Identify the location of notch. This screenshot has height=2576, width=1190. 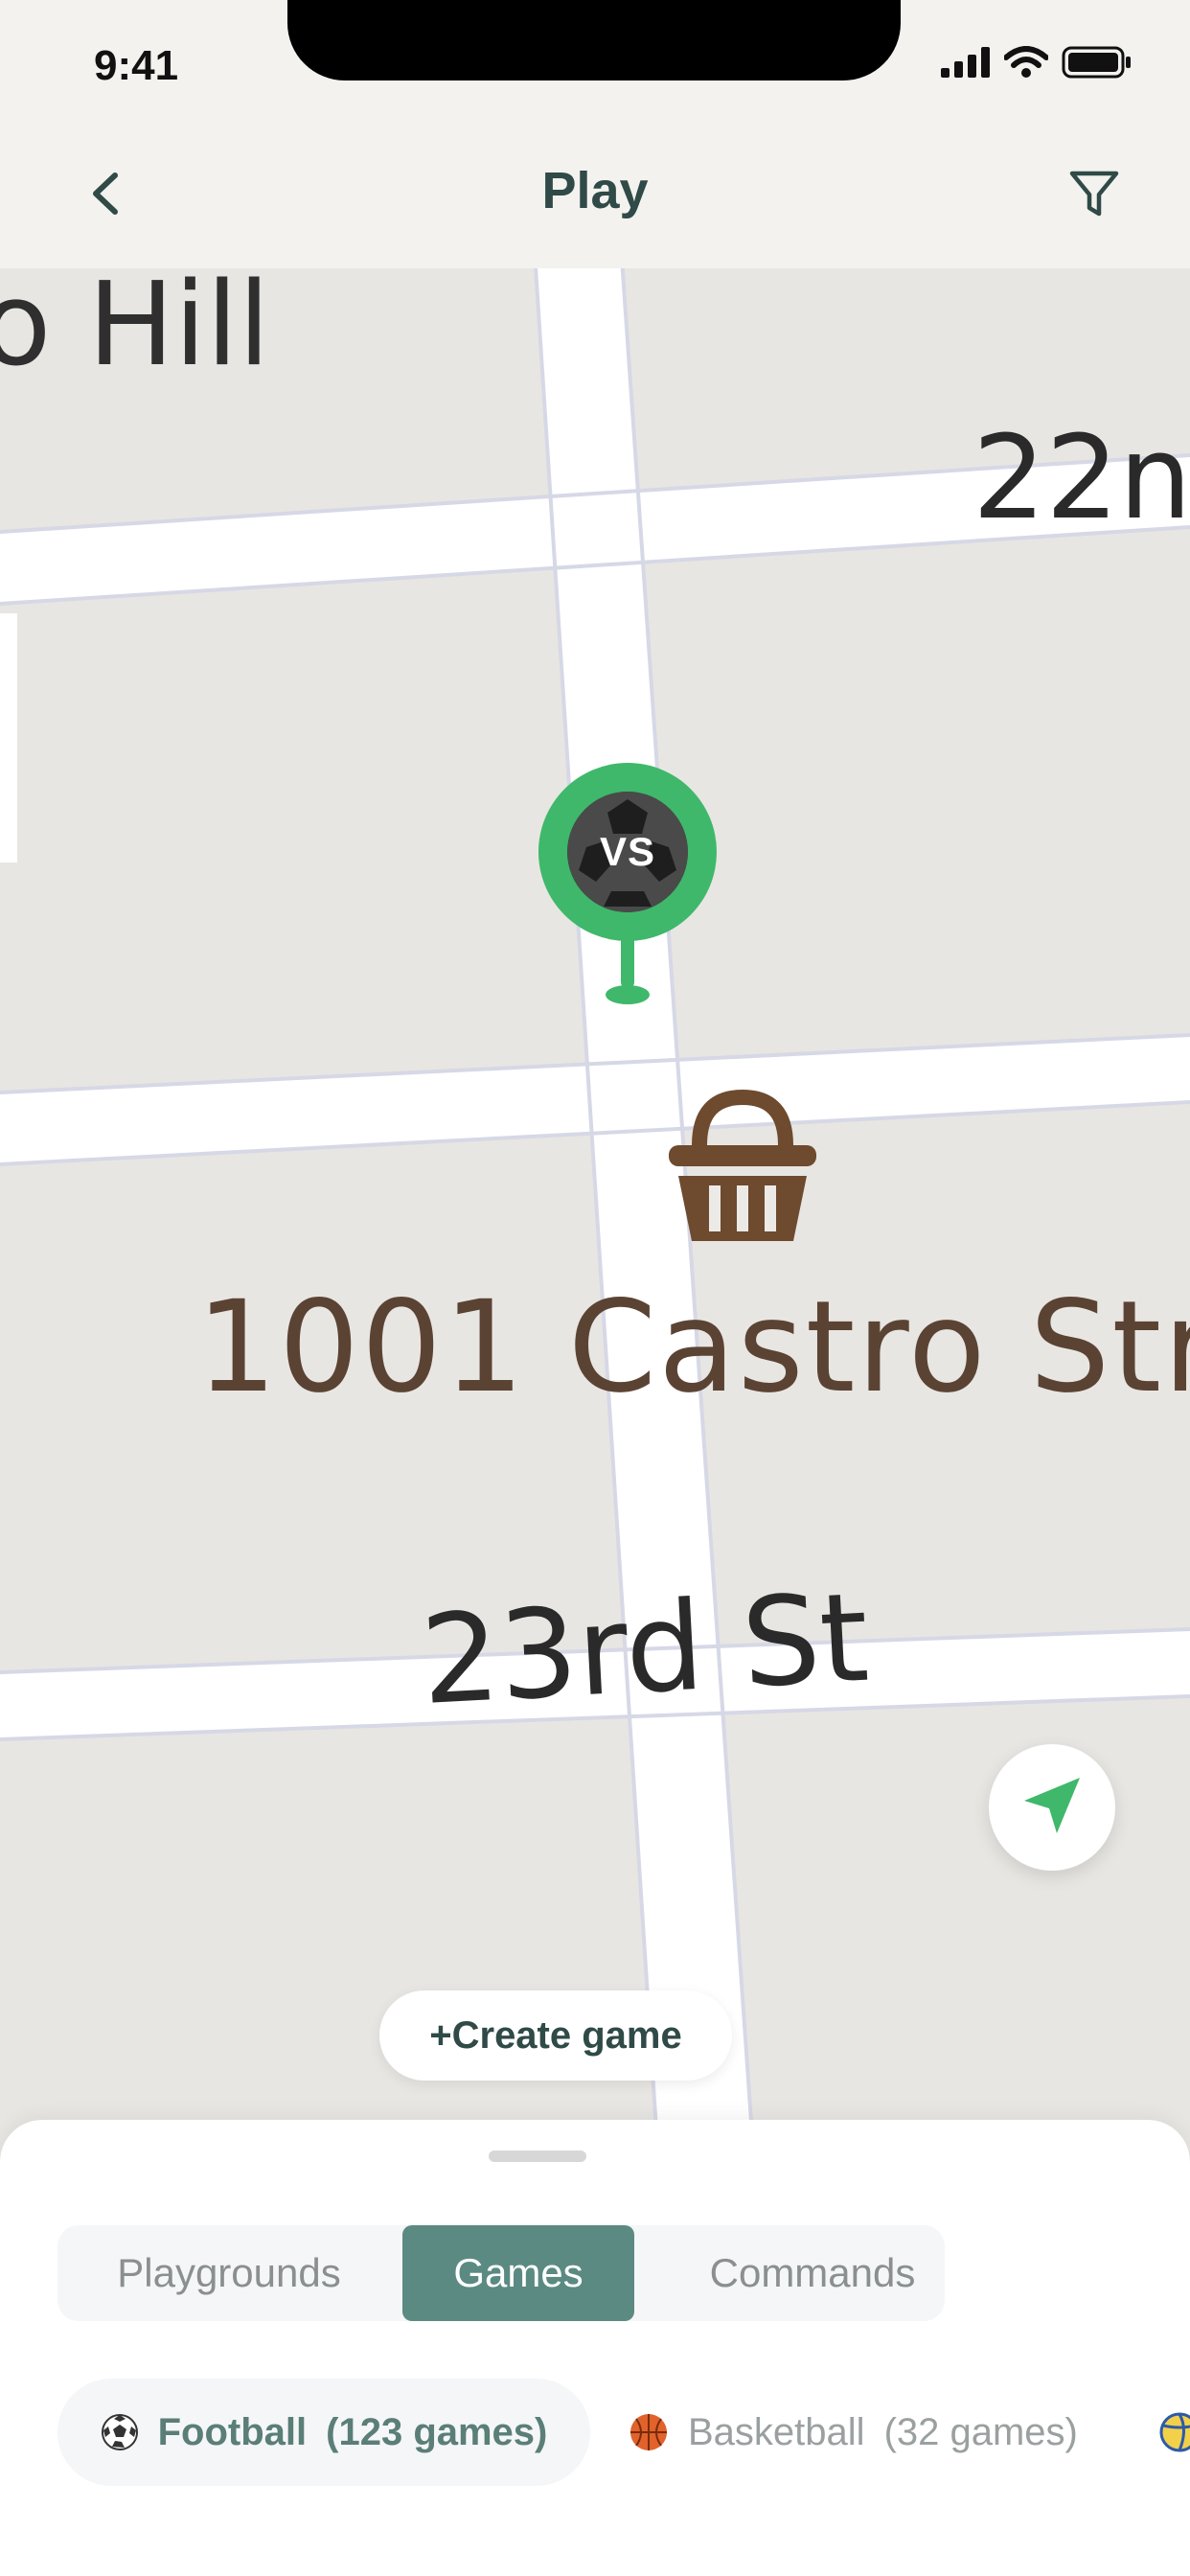
(594, 40).